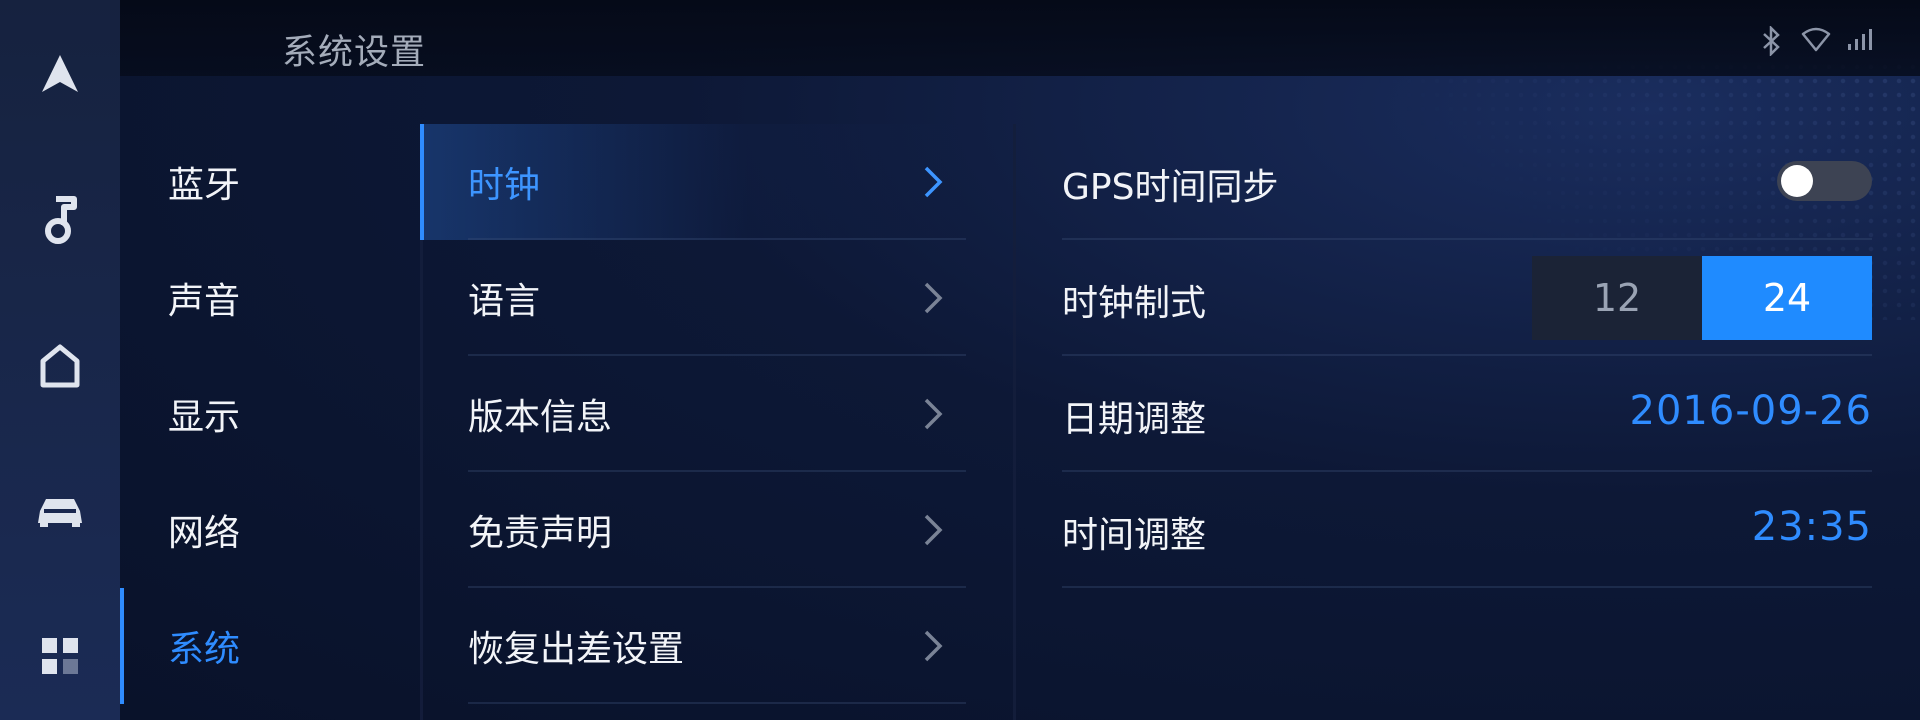 The height and width of the screenshot is (720, 1920). Describe the element at coordinates (693, 182) in the screenshot. I see `submenu-item-clock: 时钟` at that location.